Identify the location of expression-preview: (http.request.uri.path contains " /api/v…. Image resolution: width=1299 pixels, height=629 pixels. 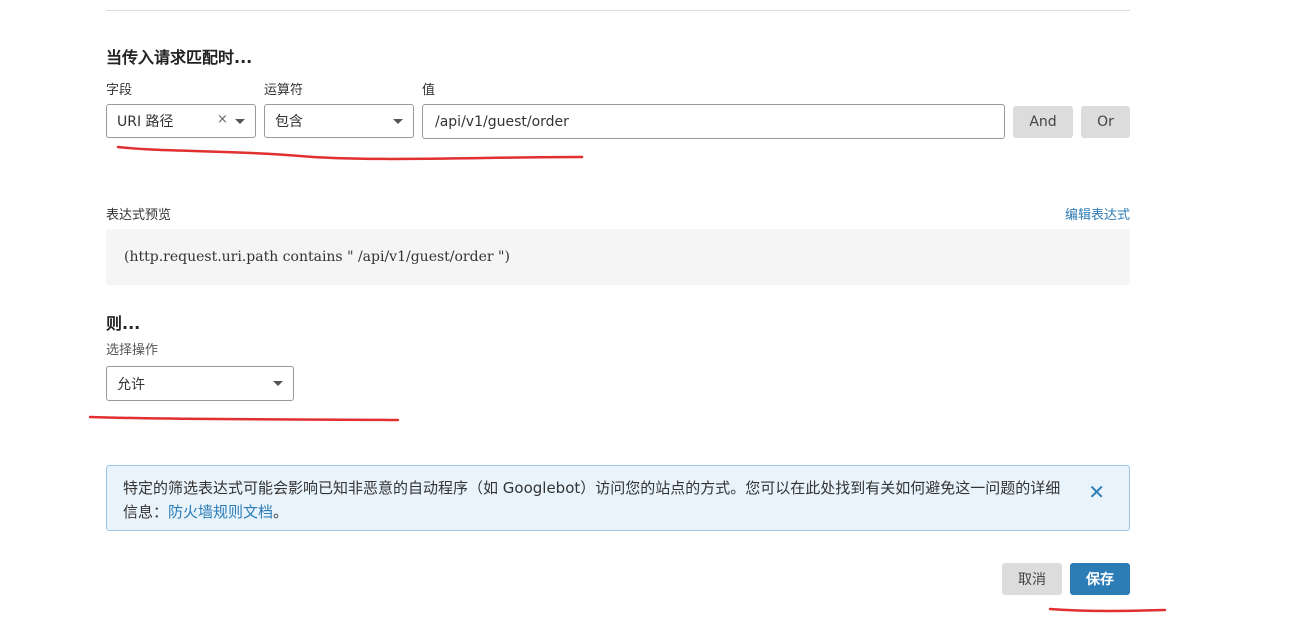
(618, 257).